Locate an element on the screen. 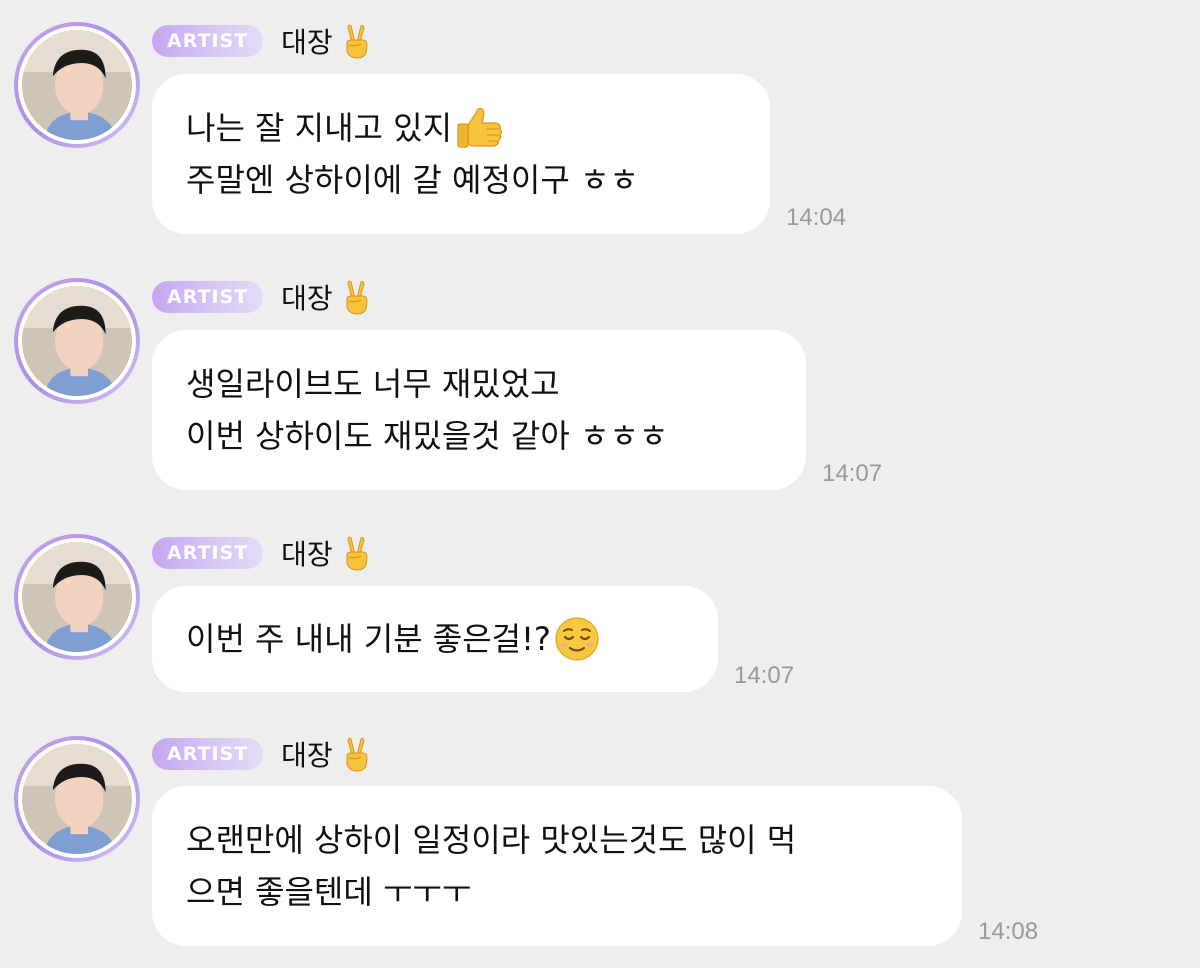 This screenshot has height=968, width=1200. thumbs-up-icon is located at coordinates (480, 127).